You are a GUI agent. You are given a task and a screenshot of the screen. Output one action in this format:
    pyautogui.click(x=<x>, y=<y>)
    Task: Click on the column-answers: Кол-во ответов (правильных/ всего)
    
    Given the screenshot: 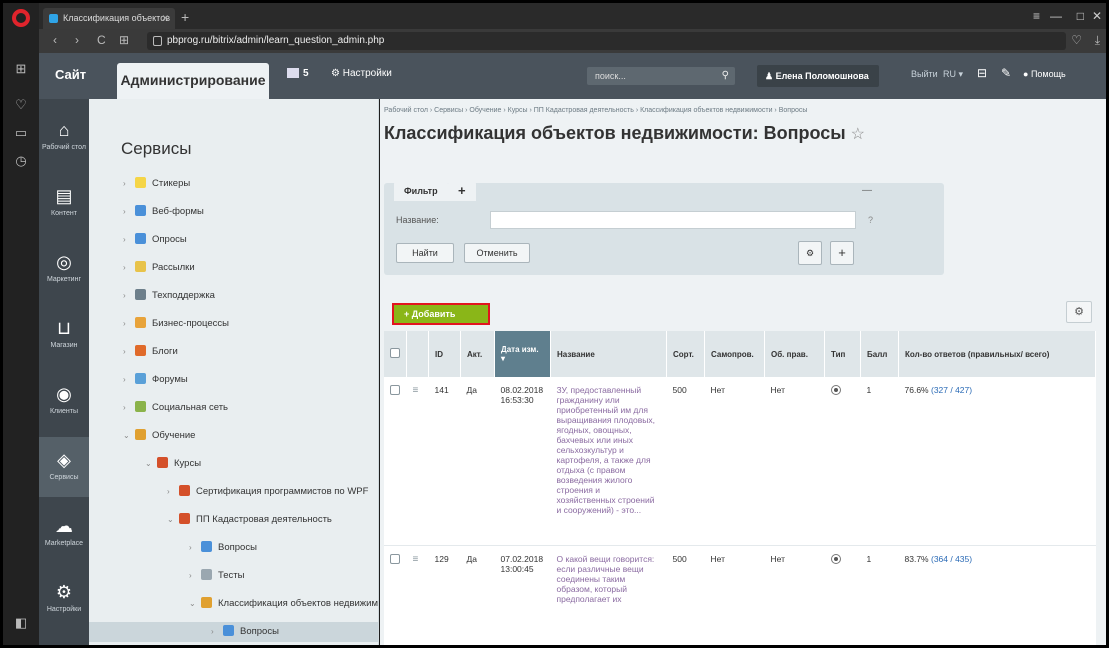 What is the action you would take?
    pyautogui.click(x=997, y=354)
    